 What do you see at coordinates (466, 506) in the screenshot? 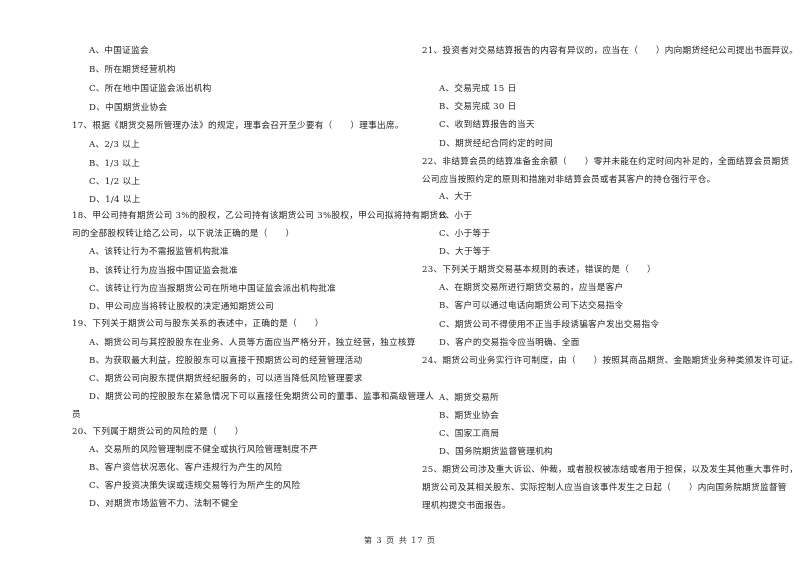
I see `q25-stem-line3: 理机构提交书面报告。` at bounding box center [466, 506].